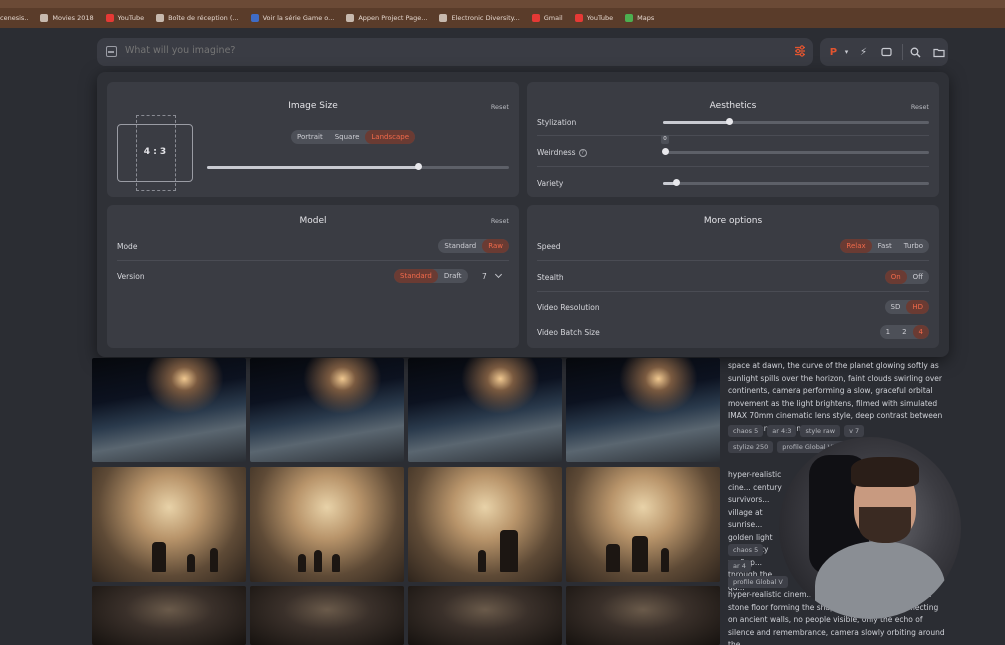  Describe the element at coordinates (390, 137) in the screenshot. I see `seg-size-option: Landscape` at that location.